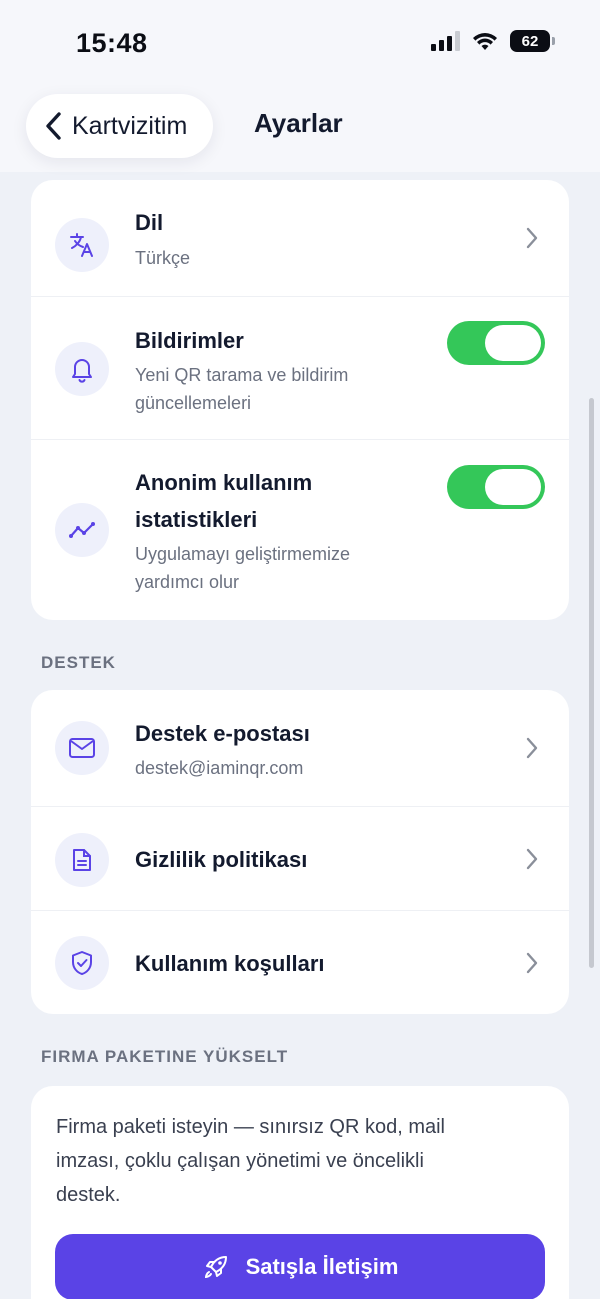  Describe the element at coordinates (445, 41) in the screenshot. I see `cellular-signal-icon` at that location.